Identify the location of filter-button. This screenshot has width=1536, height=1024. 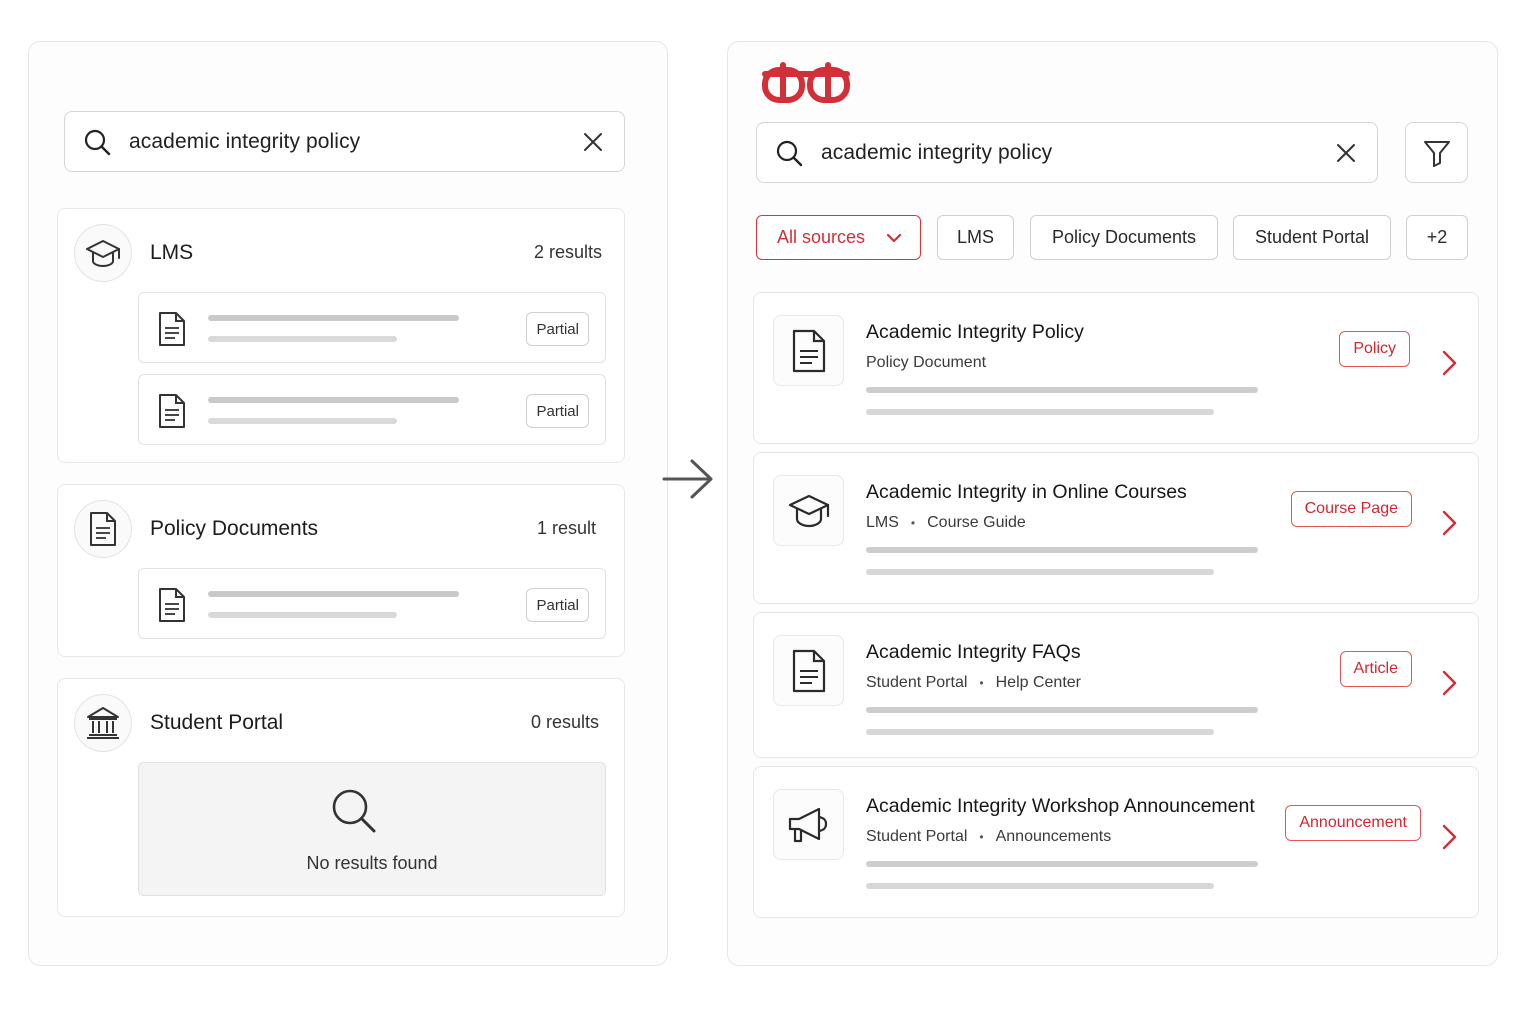
(1436, 152).